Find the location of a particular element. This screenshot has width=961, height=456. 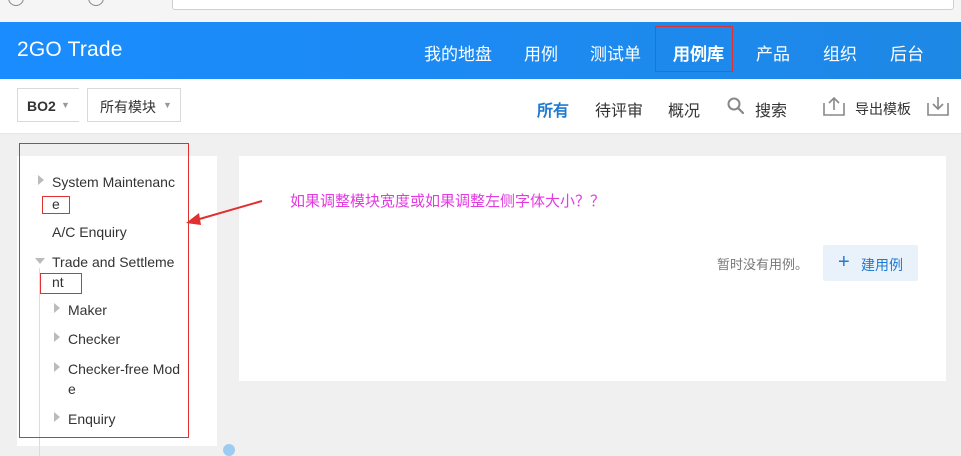

search-icon is located at coordinates (736, 106).